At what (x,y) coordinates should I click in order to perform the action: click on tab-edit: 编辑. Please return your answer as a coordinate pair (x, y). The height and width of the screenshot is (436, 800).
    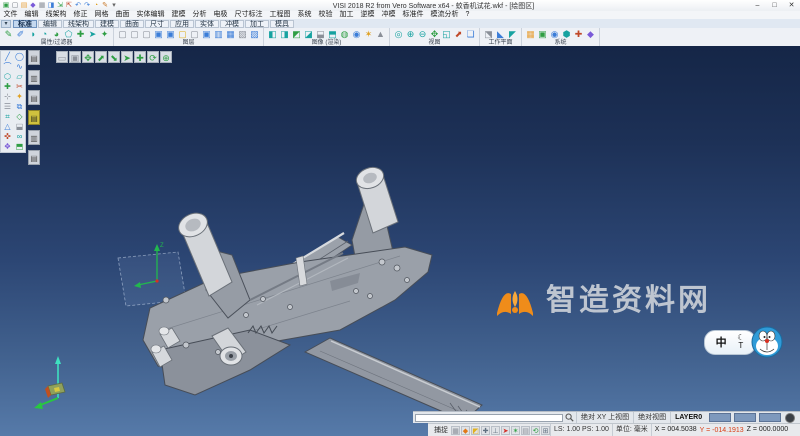
    Looking at the image, I should click on (50, 23).